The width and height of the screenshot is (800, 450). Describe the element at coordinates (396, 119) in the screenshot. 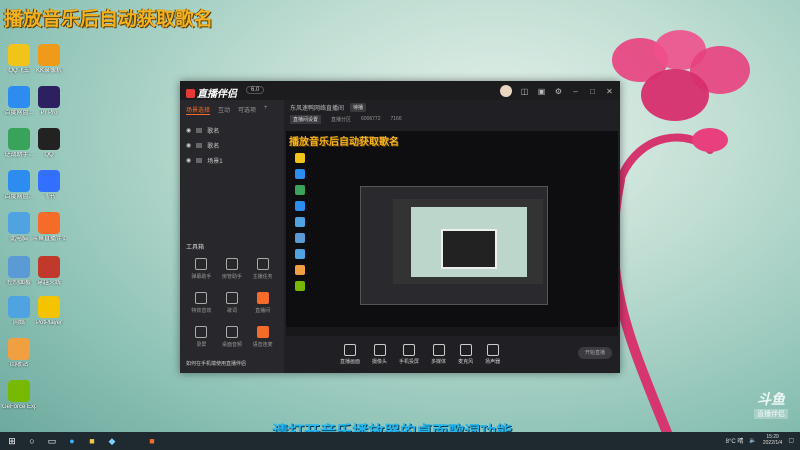

I see `heat-count: 7166` at that location.